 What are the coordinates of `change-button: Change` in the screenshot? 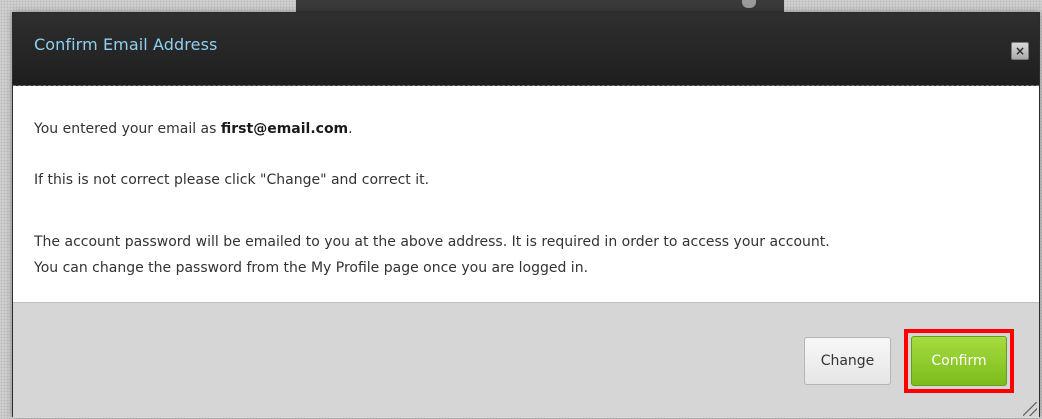 It's located at (847, 361).